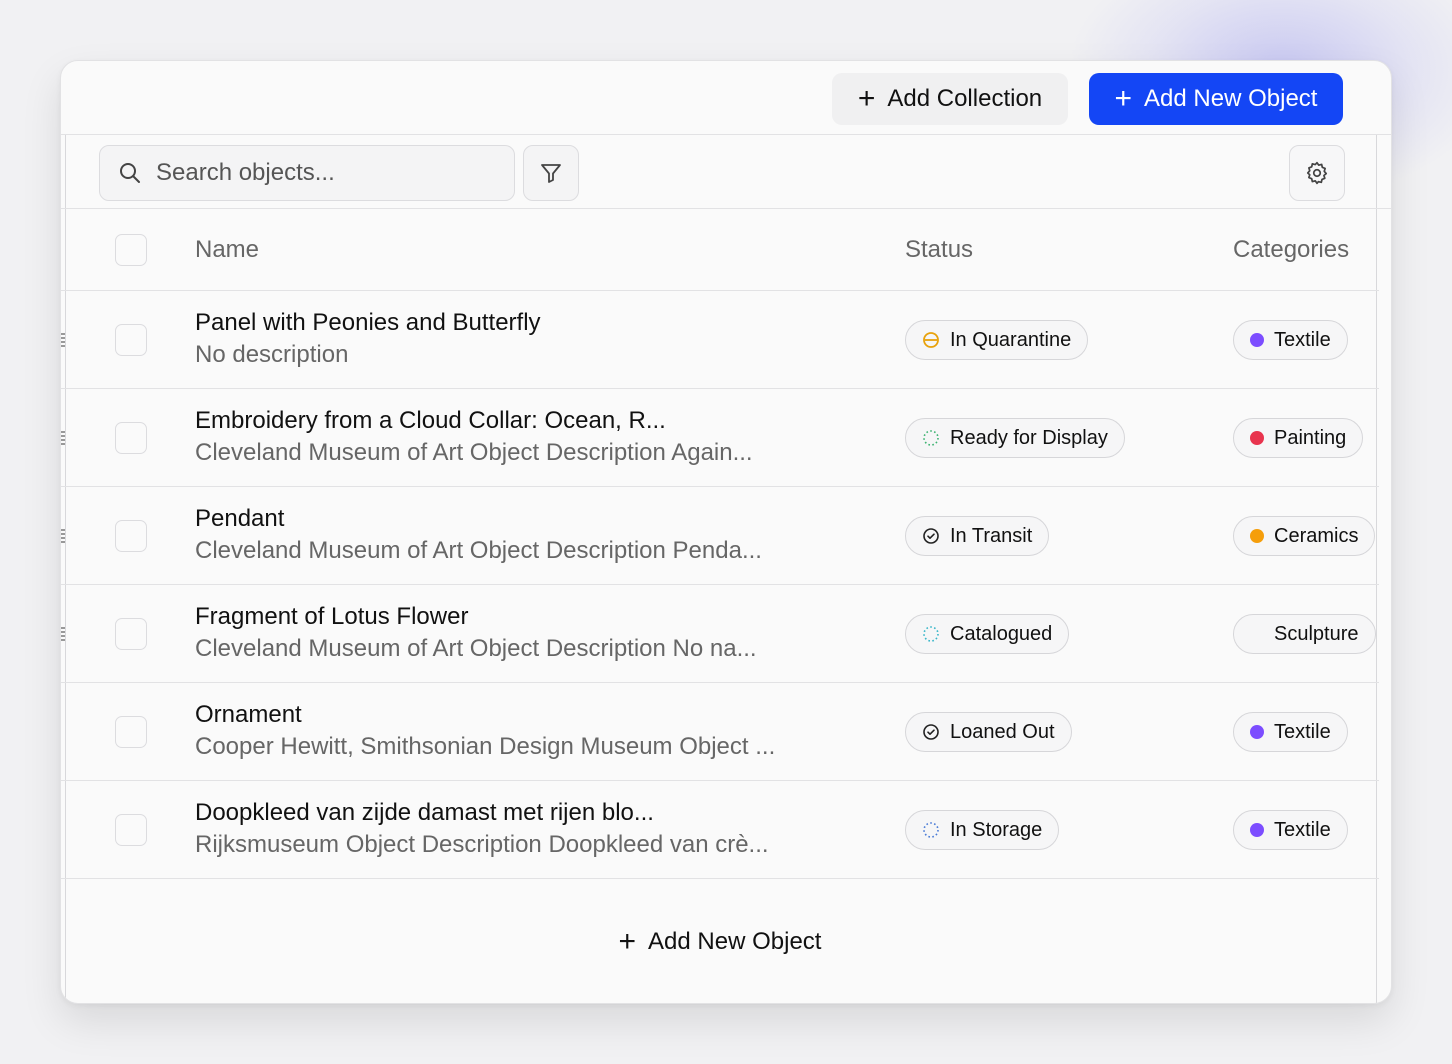 The height and width of the screenshot is (1064, 1452). What do you see at coordinates (939, 250) in the screenshot?
I see `column-header-status: Status` at bounding box center [939, 250].